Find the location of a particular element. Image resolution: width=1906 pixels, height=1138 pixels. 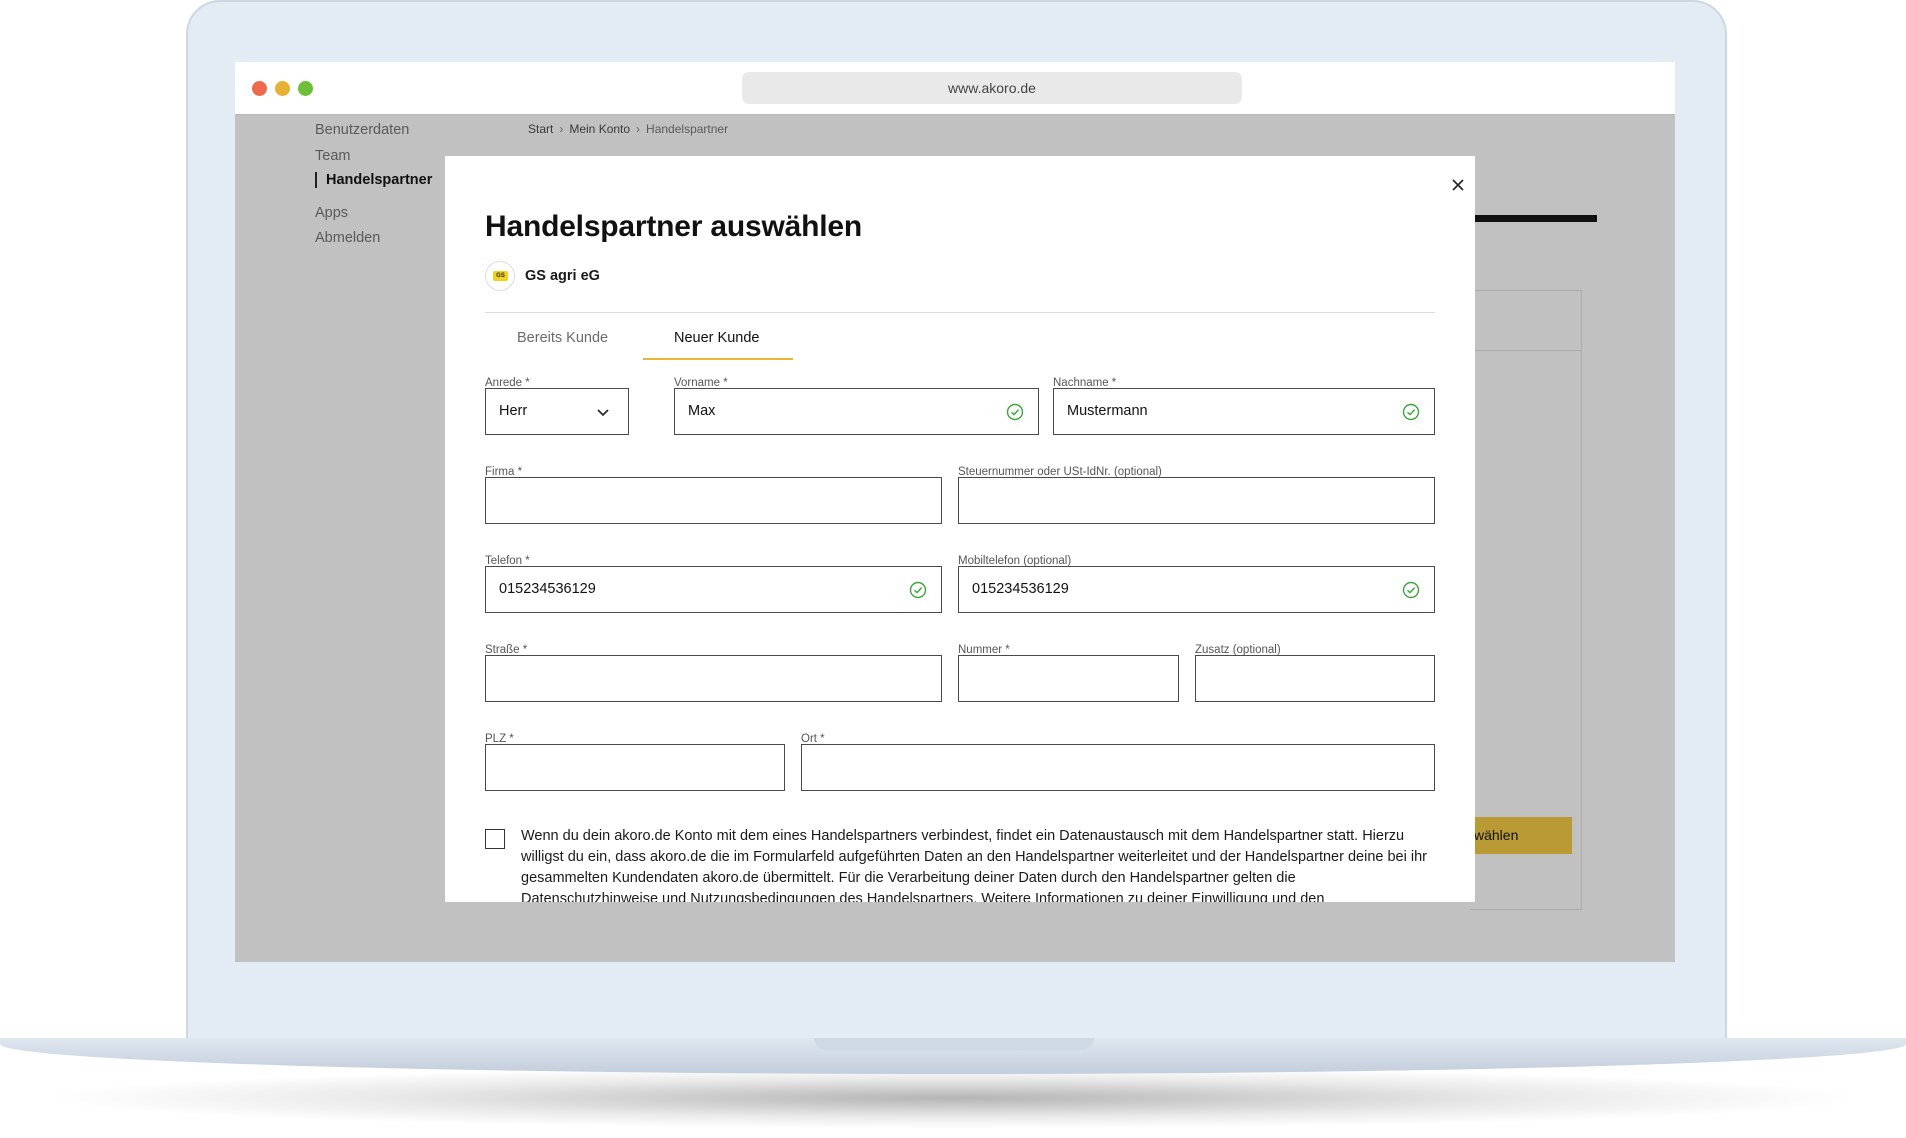

partner-logo-mark: GS is located at coordinates (500, 276).